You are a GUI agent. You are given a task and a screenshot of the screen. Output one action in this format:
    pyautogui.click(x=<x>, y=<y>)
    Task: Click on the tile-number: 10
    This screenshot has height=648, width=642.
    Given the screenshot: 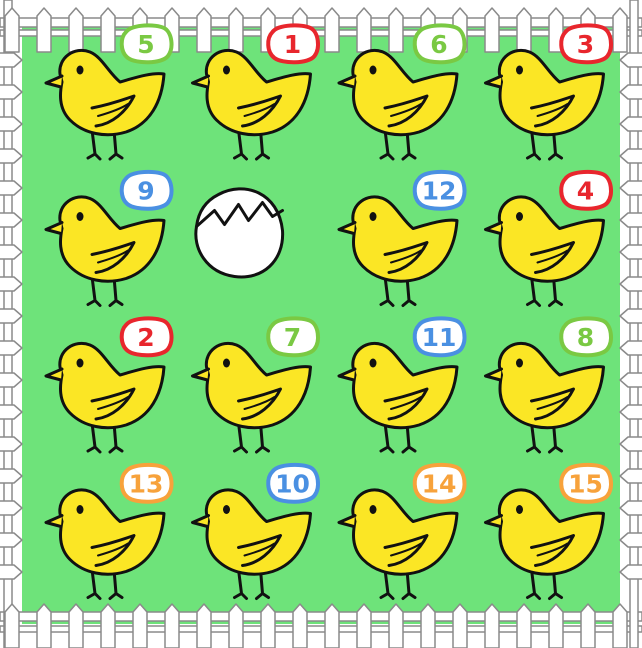 What is the action you would take?
    pyautogui.click(x=292, y=484)
    